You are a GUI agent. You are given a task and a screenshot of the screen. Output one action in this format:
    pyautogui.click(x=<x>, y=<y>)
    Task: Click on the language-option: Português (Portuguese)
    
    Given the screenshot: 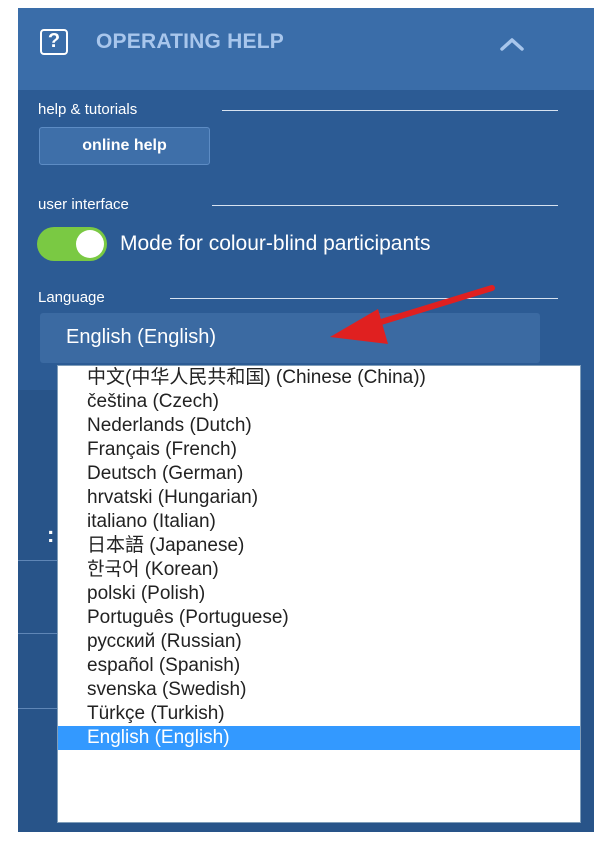 What is the action you would take?
    pyautogui.click(x=319, y=618)
    